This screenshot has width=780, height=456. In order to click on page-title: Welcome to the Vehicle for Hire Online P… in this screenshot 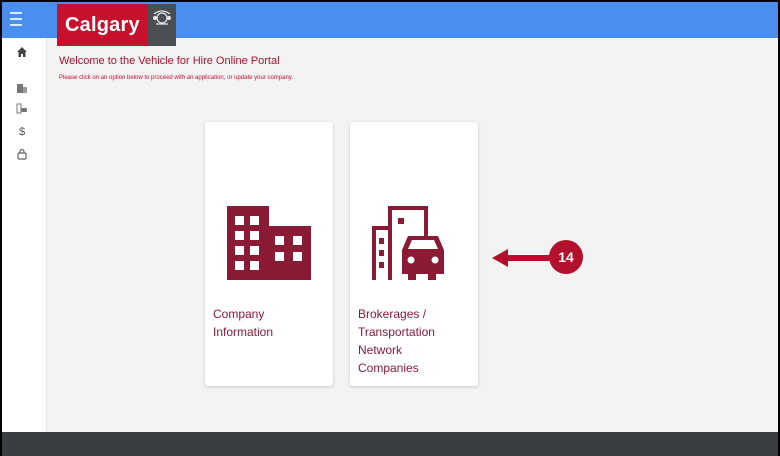, I will do `click(169, 61)`.